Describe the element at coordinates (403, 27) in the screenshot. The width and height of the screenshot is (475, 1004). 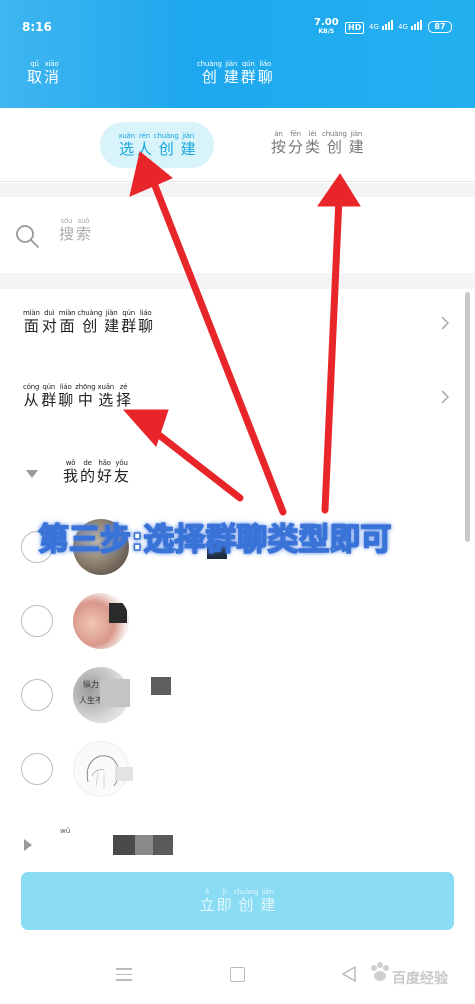
I see `signal-2-label: 4G` at that location.